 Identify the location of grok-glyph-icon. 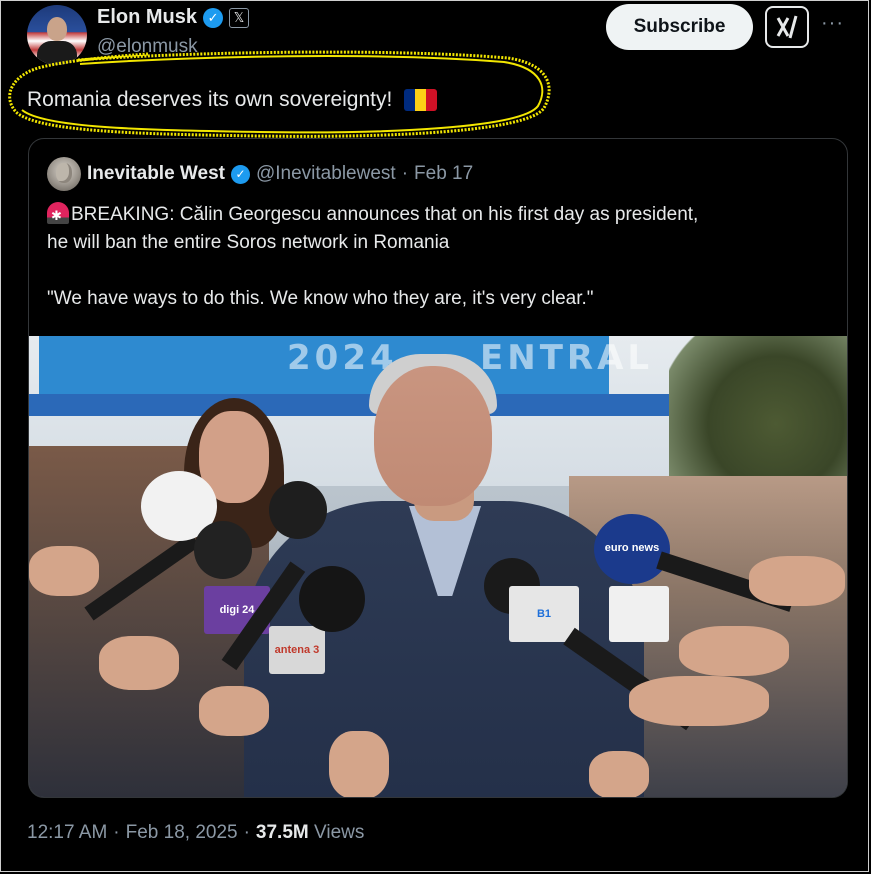
(787, 27).